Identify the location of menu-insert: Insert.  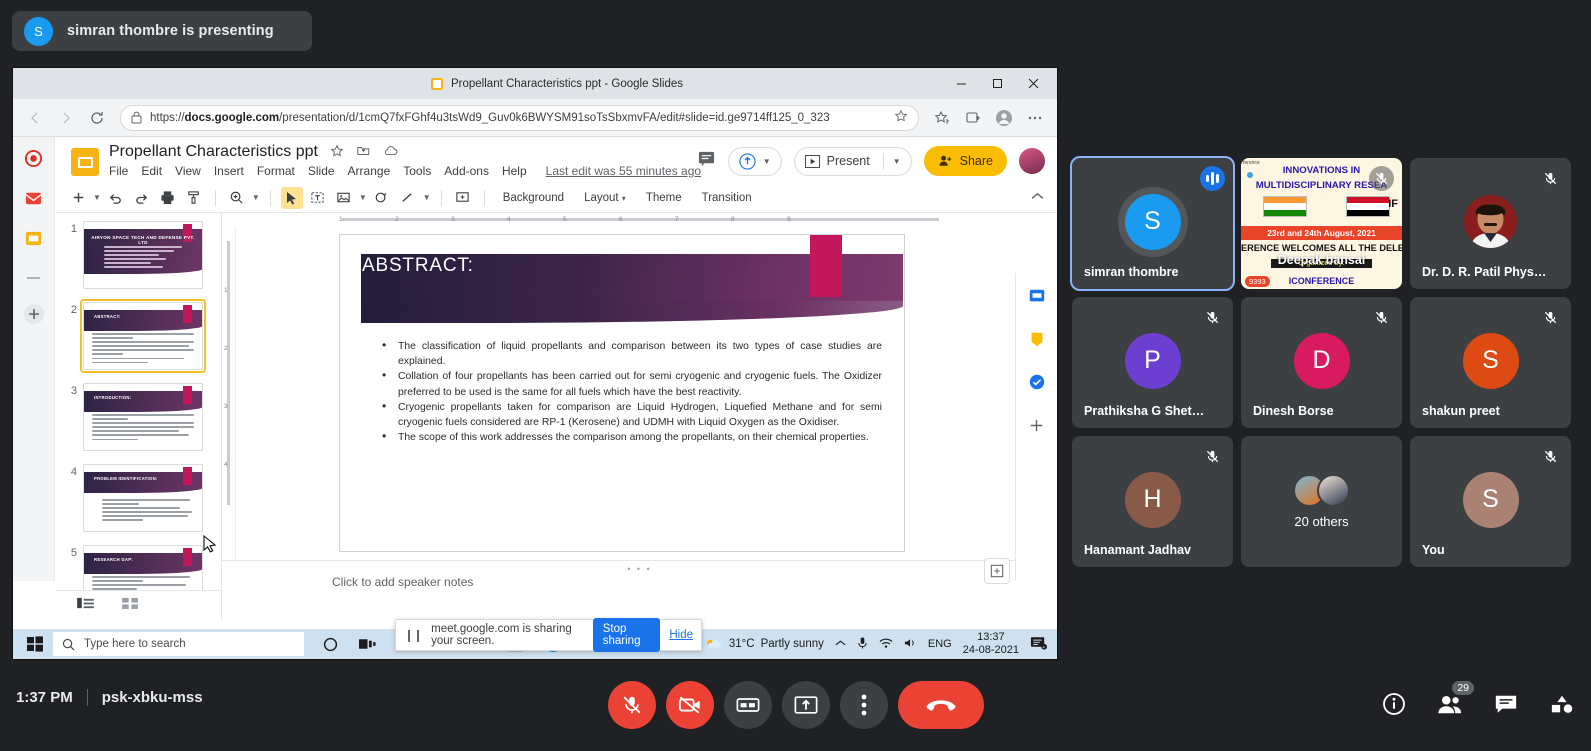
(229, 171).